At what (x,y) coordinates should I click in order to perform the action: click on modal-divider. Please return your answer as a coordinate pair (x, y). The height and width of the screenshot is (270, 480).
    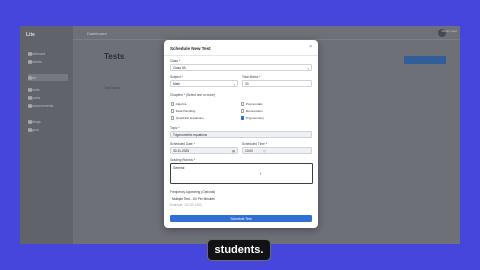
    Looking at the image, I should click on (241, 55).